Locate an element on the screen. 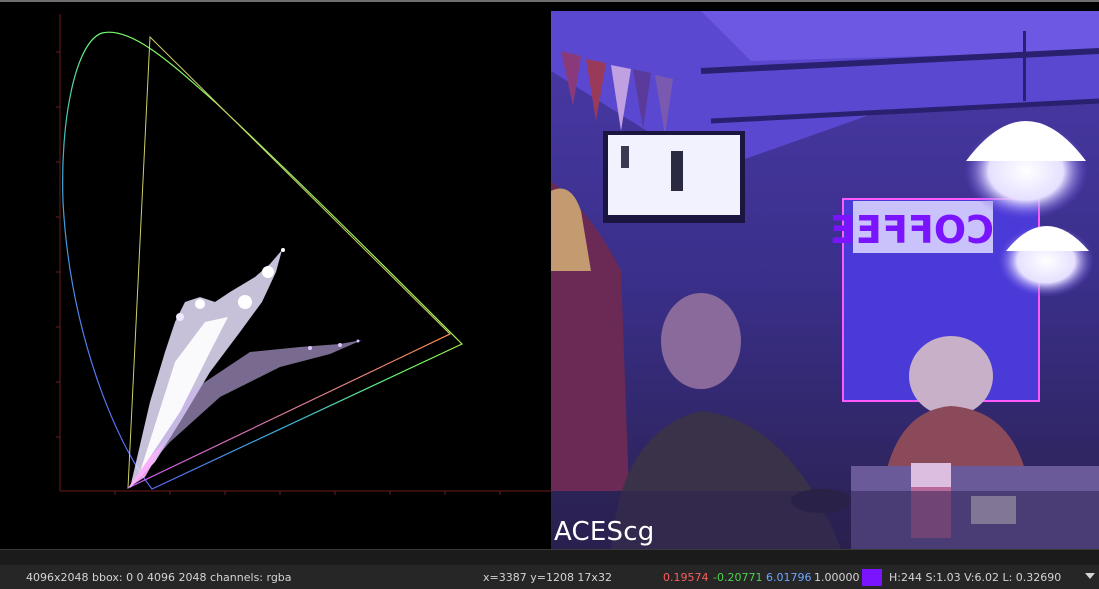 The image size is (1099, 589). chevron-down-icon is located at coordinates (1090, 576).